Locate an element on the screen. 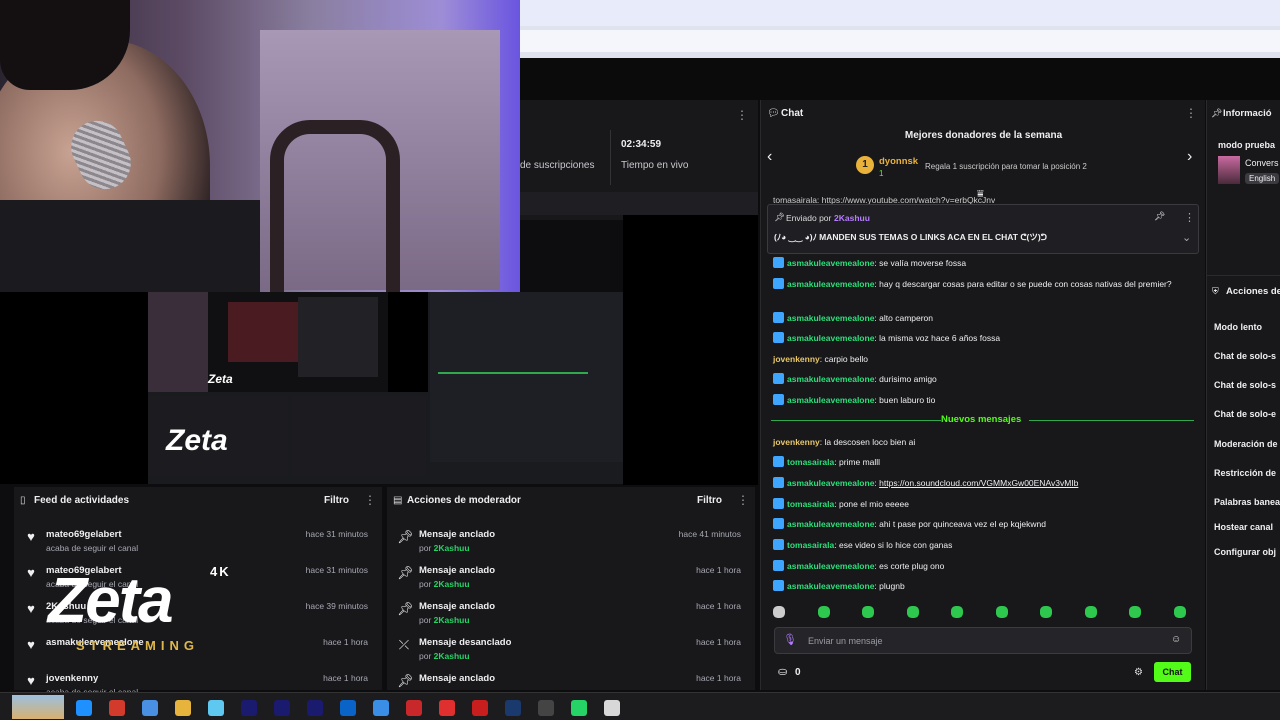 The width and height of the screenshot is (1280, 720). chrome-icon is located at coordinates (117, 708).